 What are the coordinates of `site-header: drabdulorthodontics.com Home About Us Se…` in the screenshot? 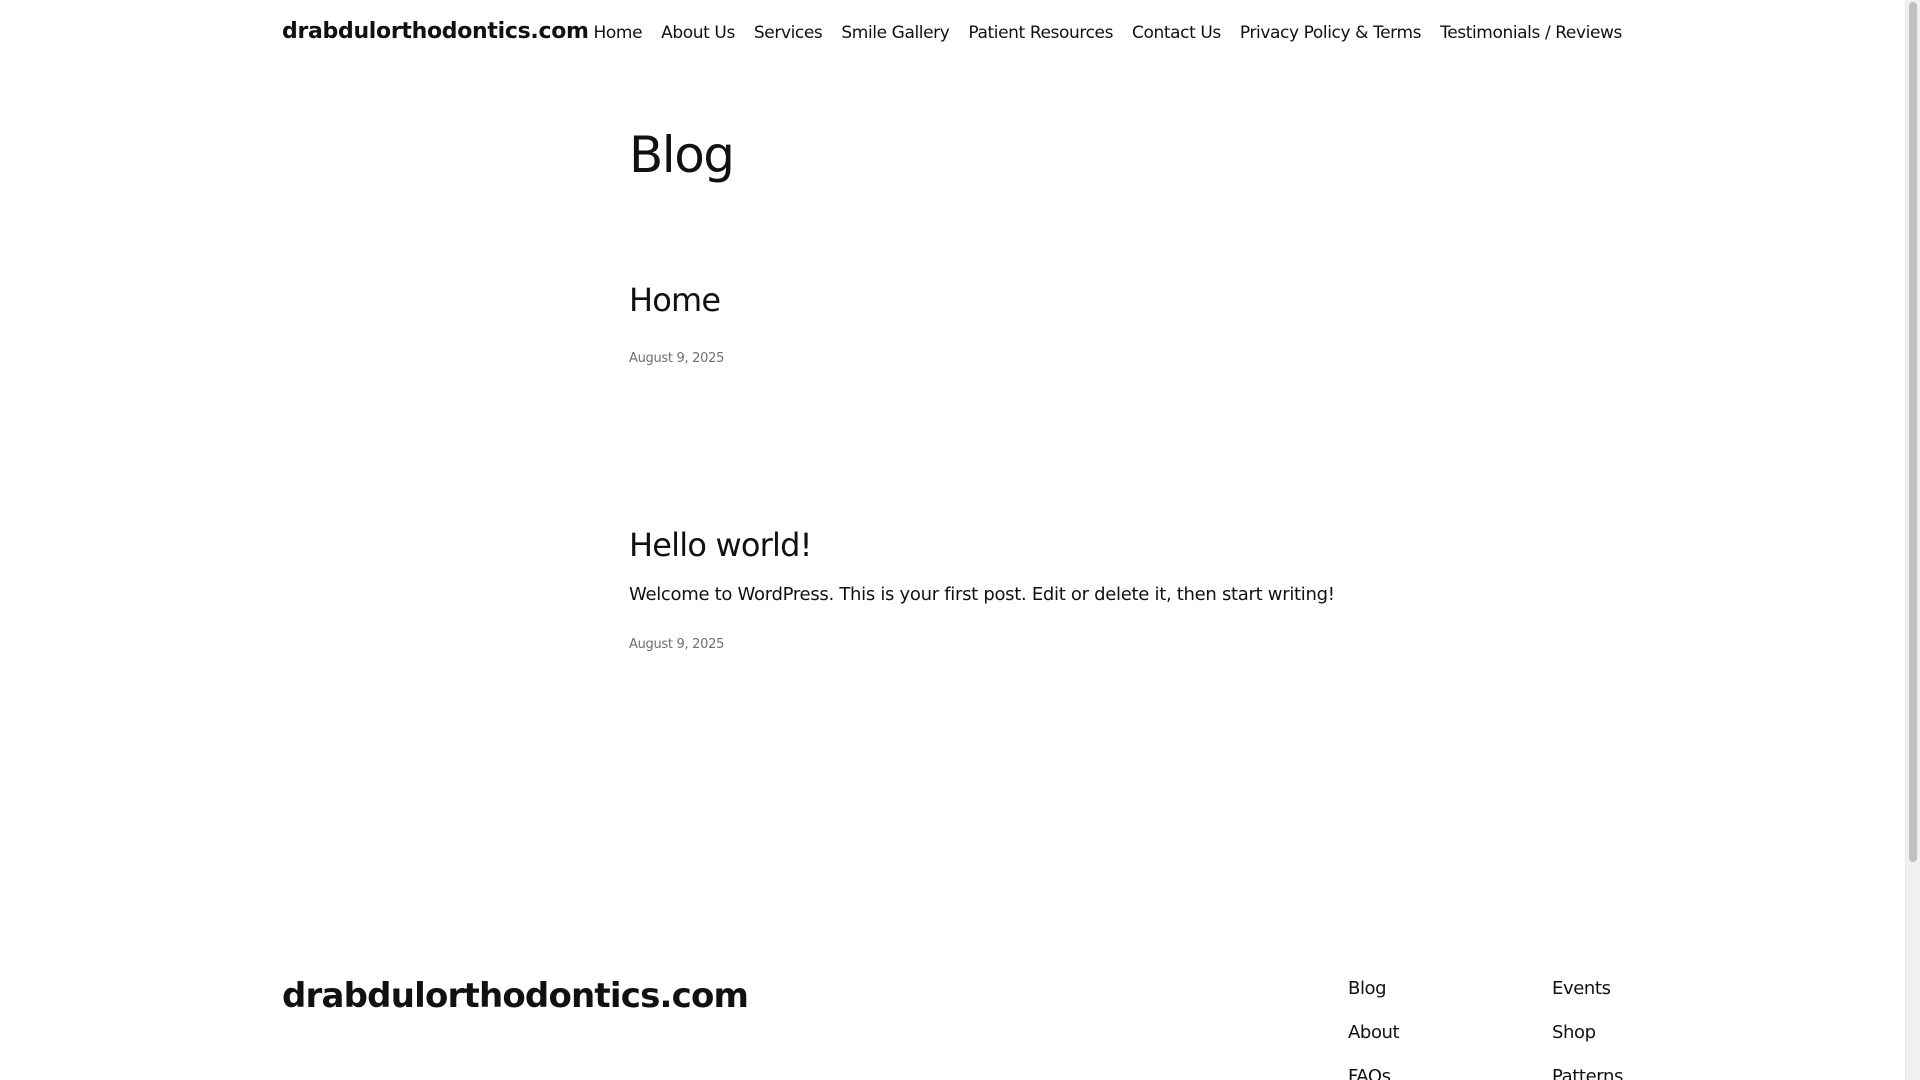 It's located at (952, 35).